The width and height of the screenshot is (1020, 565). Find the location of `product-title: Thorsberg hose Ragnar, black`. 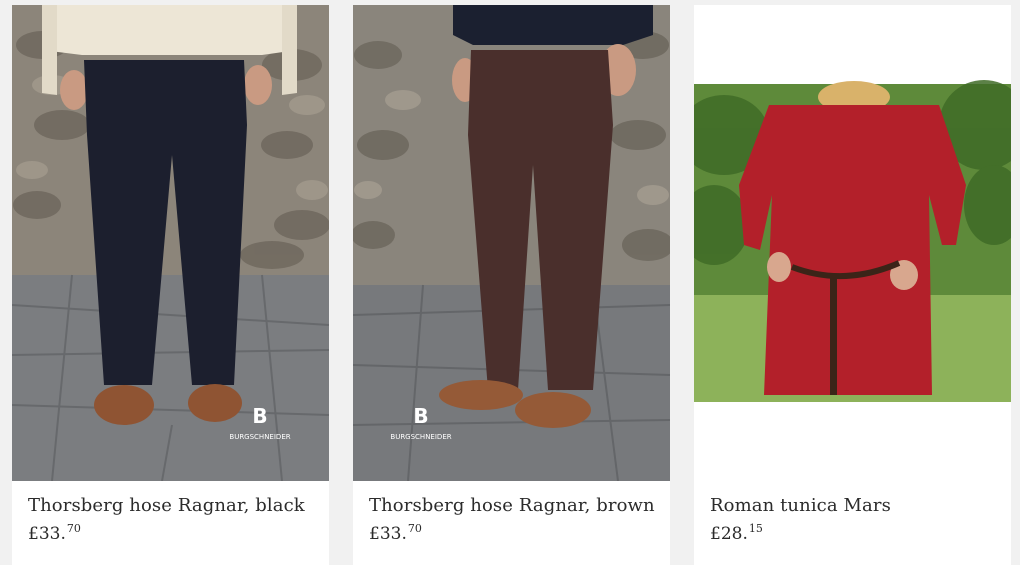

product-title: Thorsberg hose Ragnar, black is located at coordinates (166, 505).